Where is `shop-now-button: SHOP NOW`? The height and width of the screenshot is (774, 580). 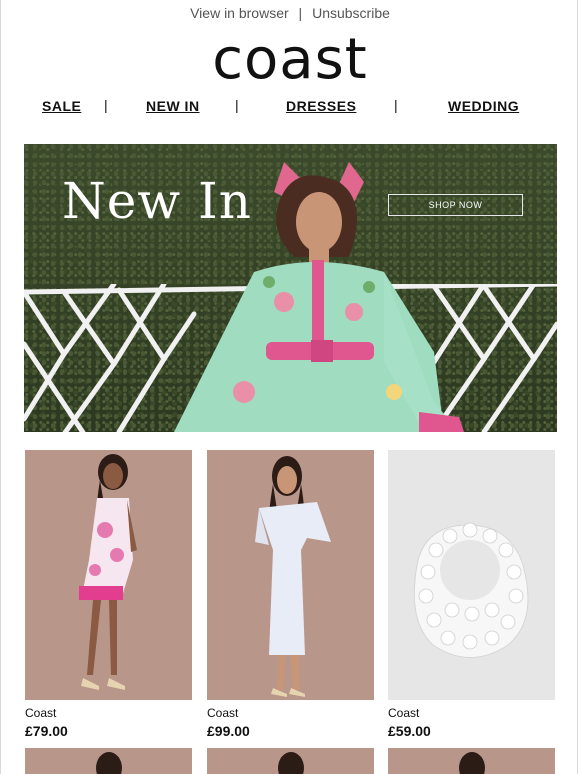 shop-now-button: SHOP NOW is located at coordinates (455, 205).